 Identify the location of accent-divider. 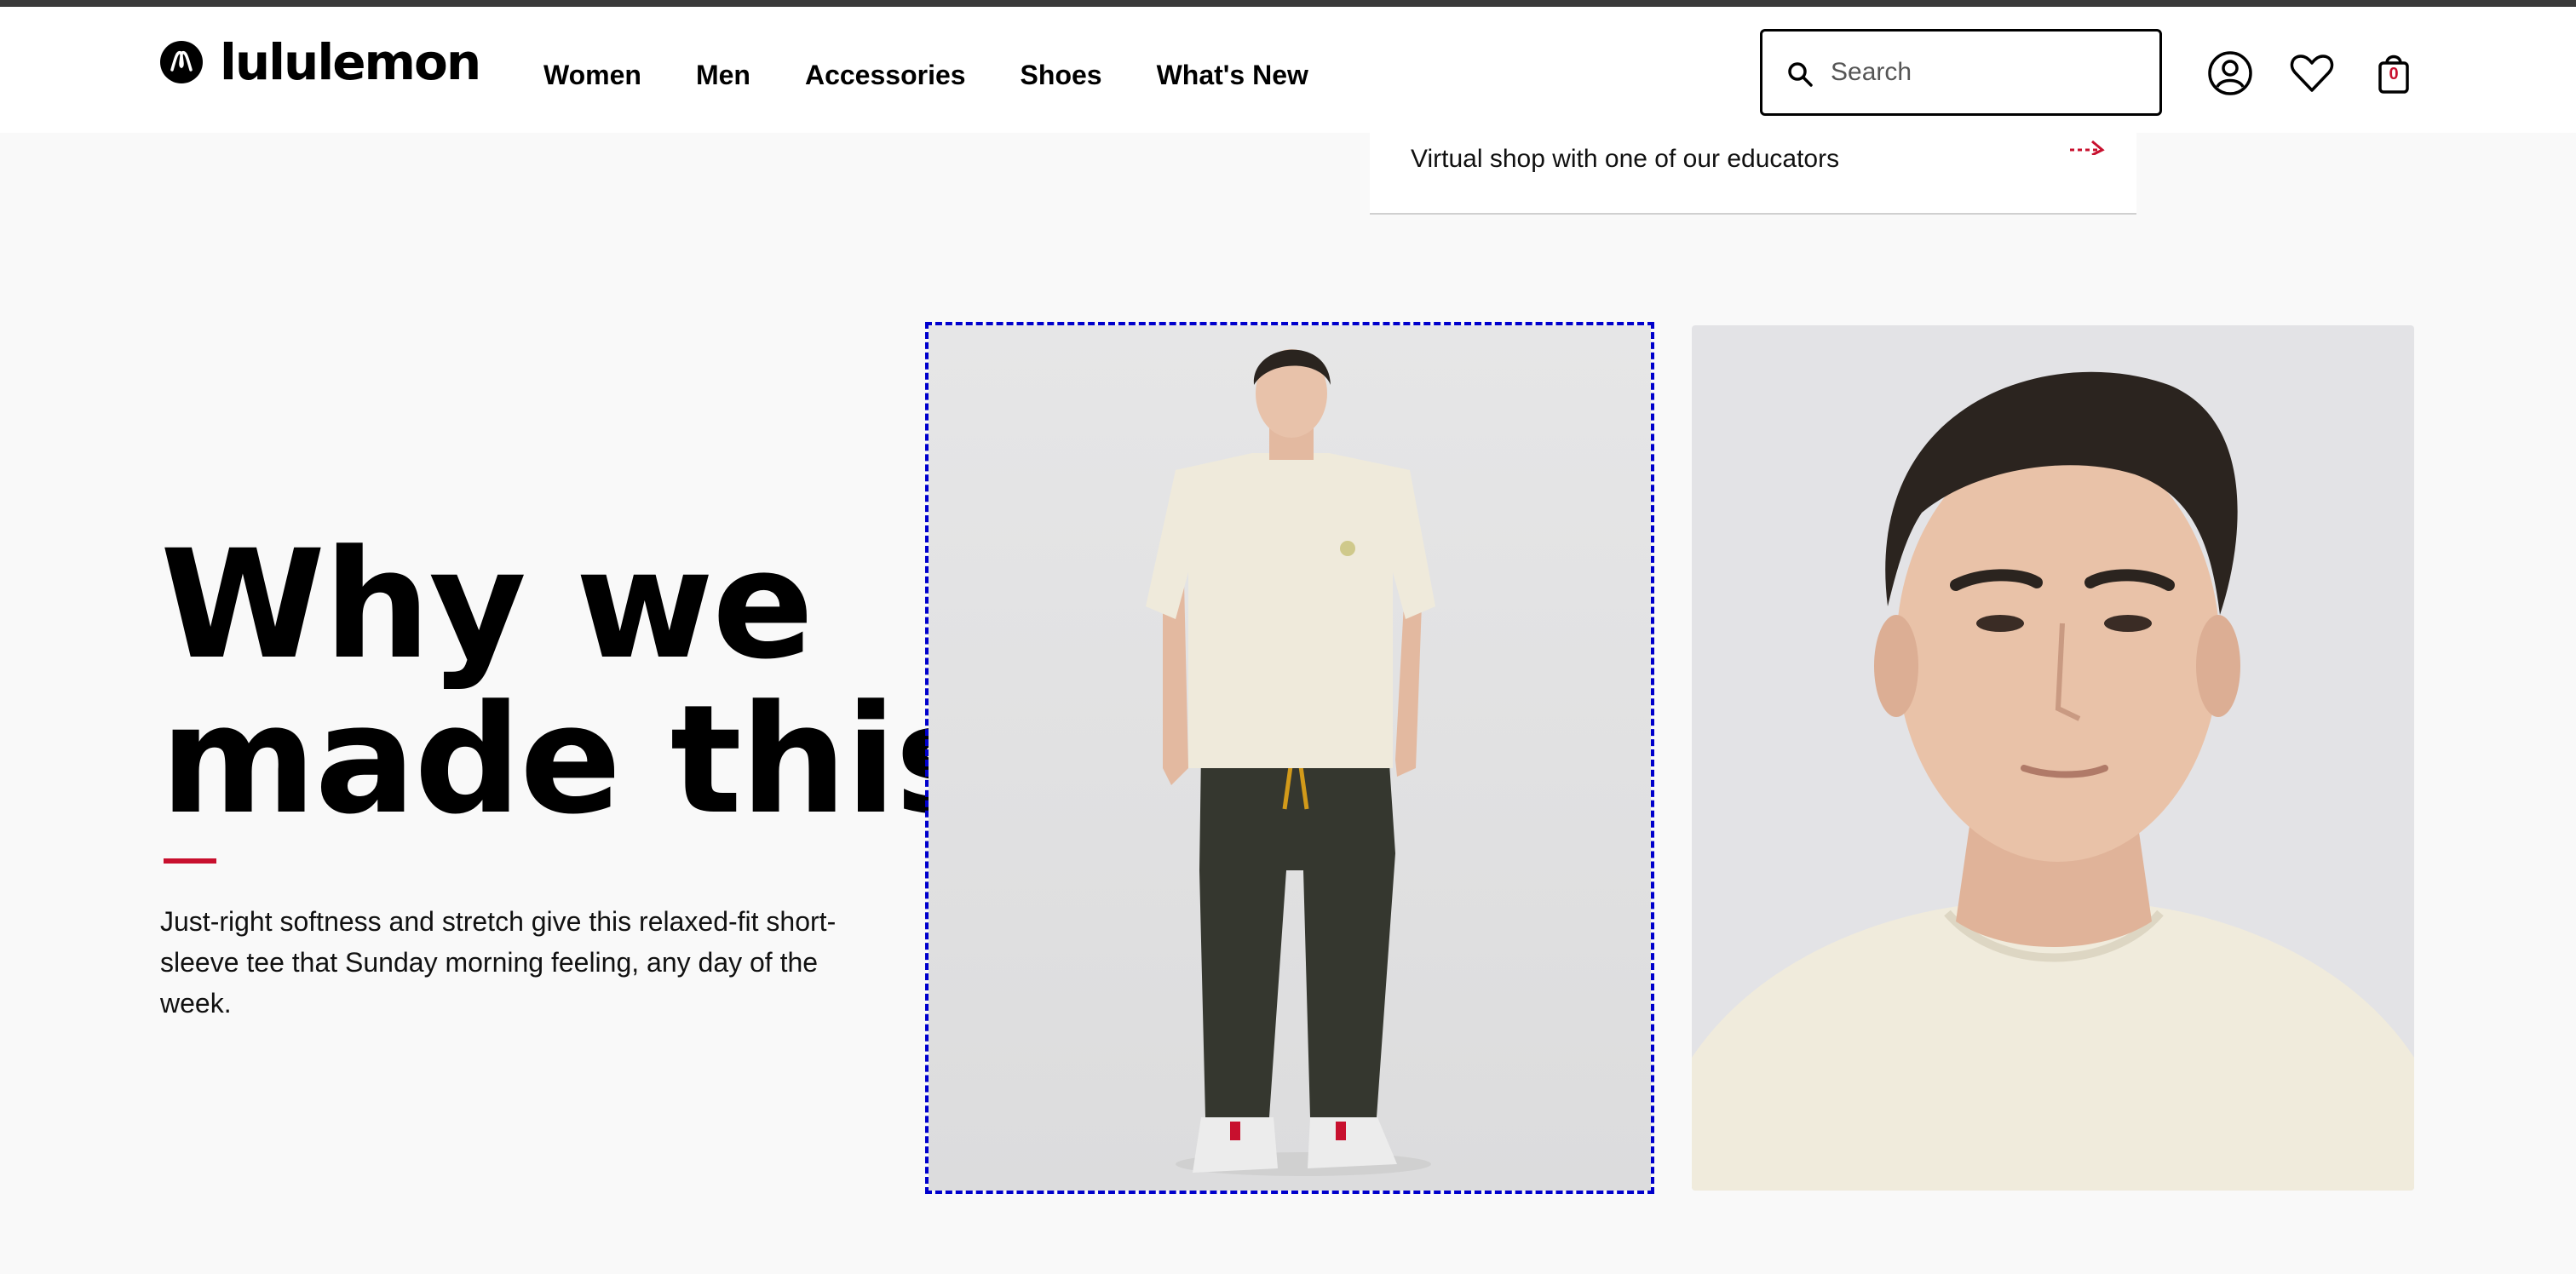
(190, 861).